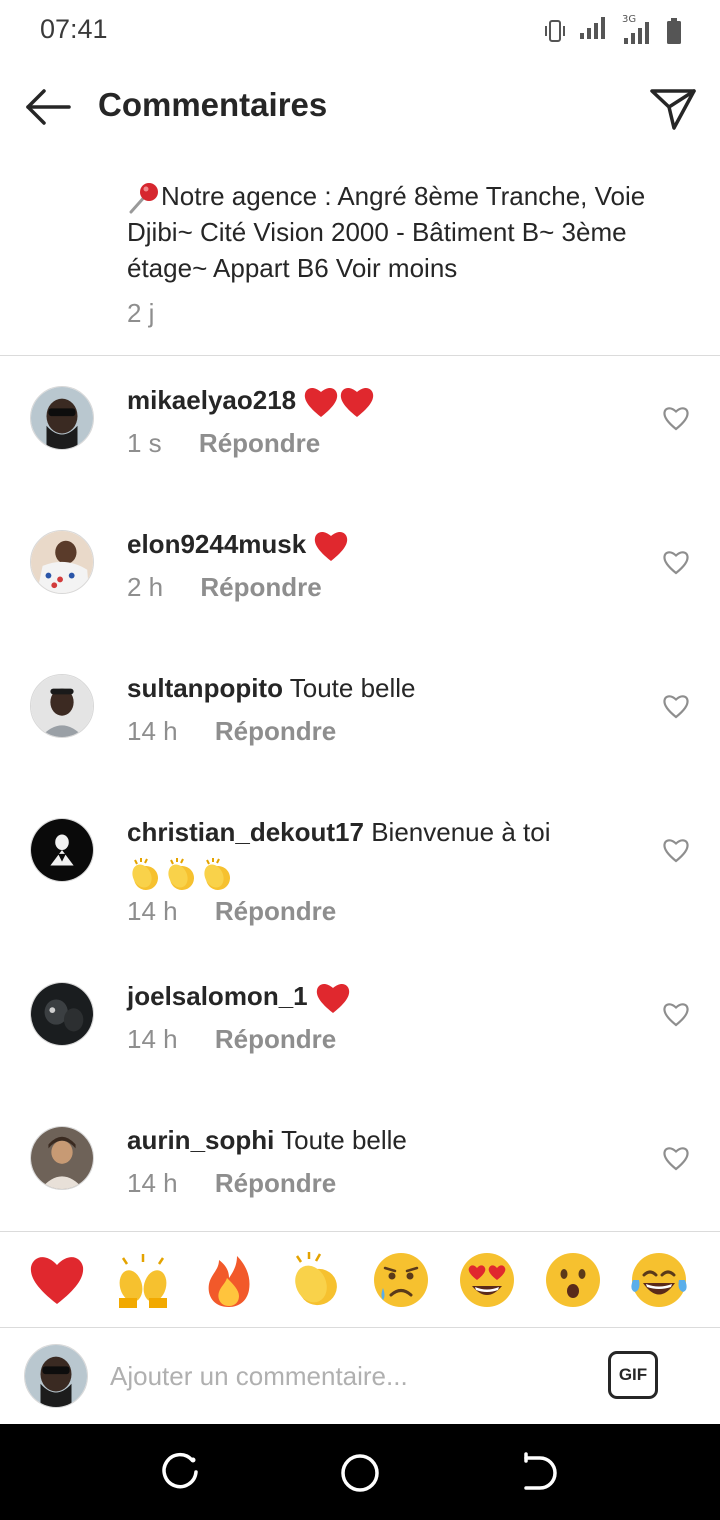 Image resolution: width=720 pixels, height=1520 pixels. I want to click on vibrate-icon, so click(555, 31).